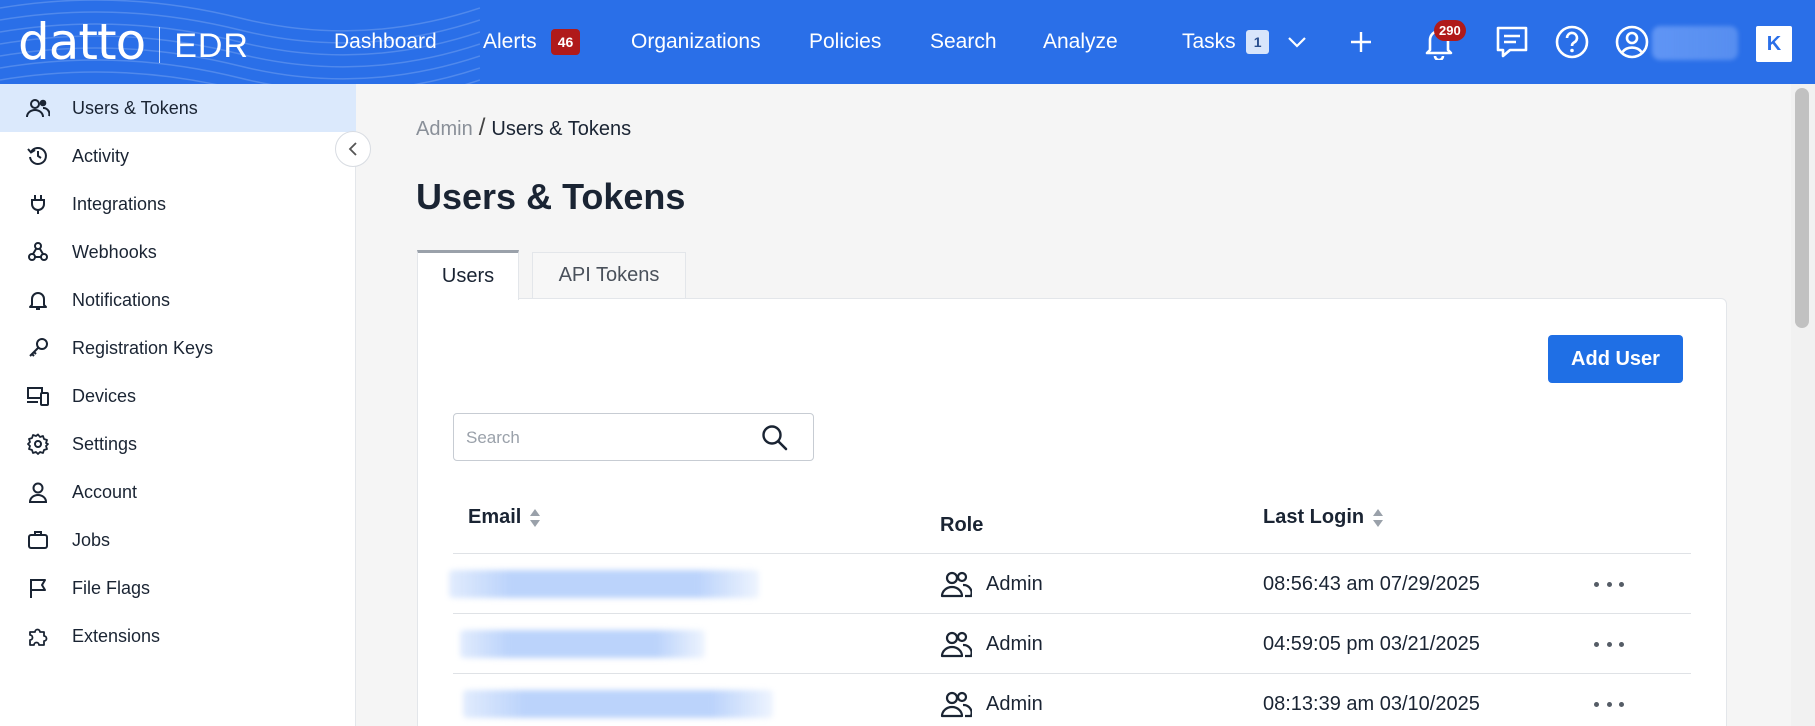  Describe the element at coordinates (1314, 517) in the screenshot. I see `column-last-login-label: Last Login` at that location.